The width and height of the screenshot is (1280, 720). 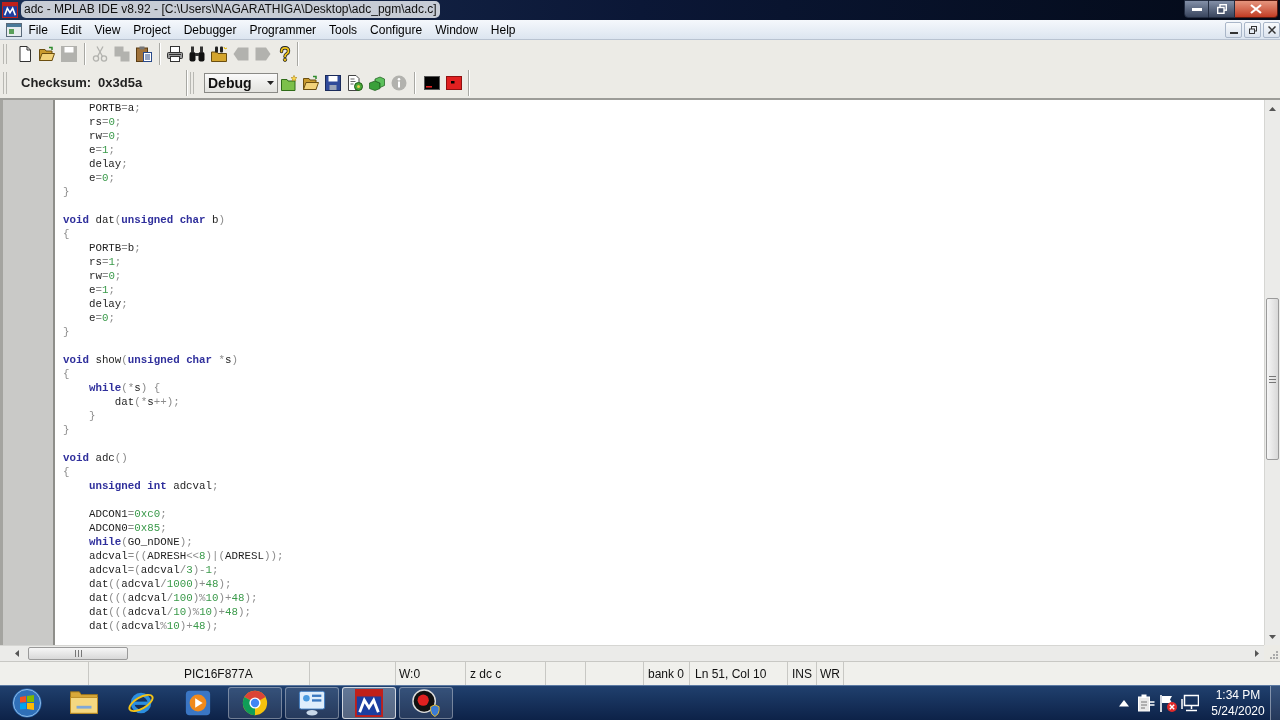 I want to click on vertical-scrollbar, so click(x=1272, y=372).